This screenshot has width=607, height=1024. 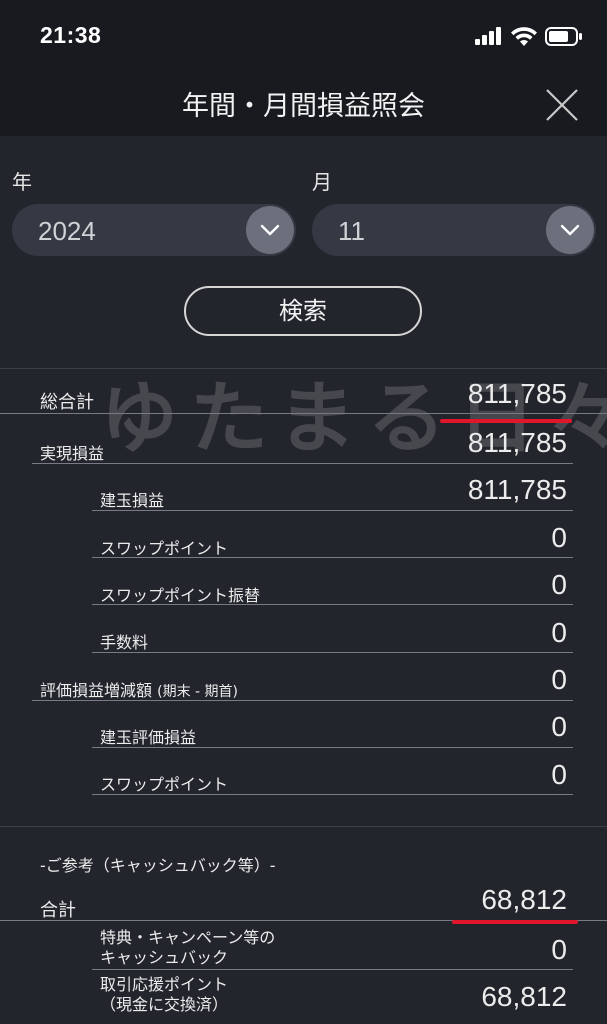 I want to click on search-button: 検索, so click(x=303, y=311).